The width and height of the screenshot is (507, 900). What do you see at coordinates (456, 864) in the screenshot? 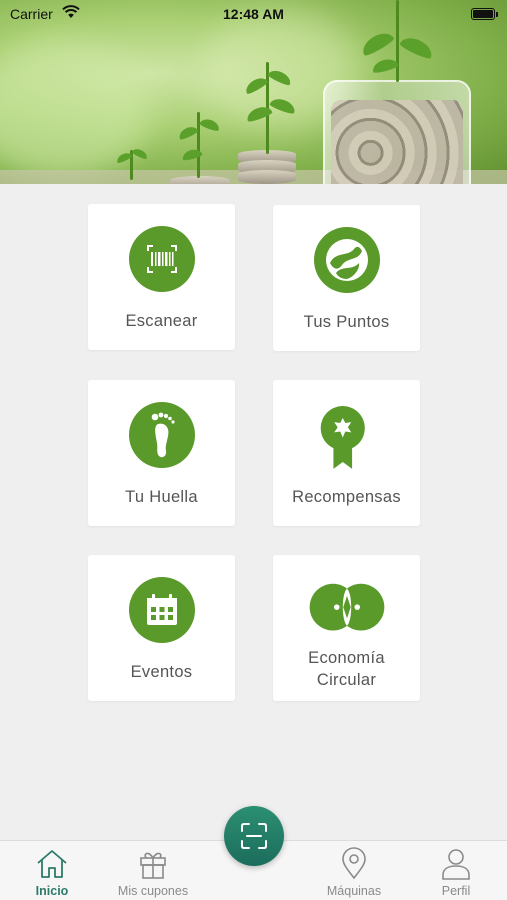
I see `user-icon` at bounding box center [456, 864].